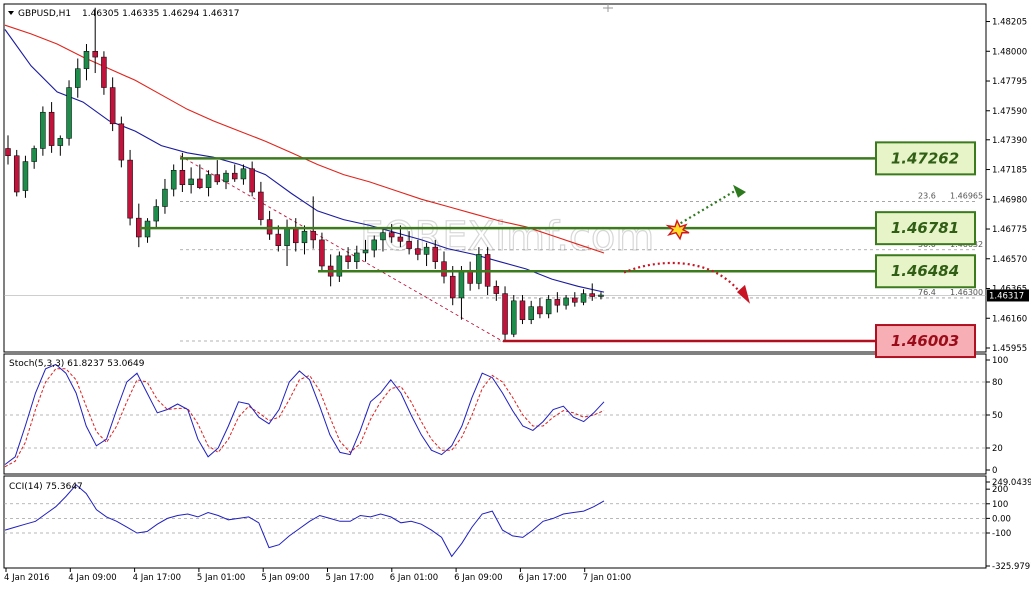  Describe the element at coordinates (285, 578) in the screenshot. I see `time-tick-label: 5 Jan 09:00` at that location.